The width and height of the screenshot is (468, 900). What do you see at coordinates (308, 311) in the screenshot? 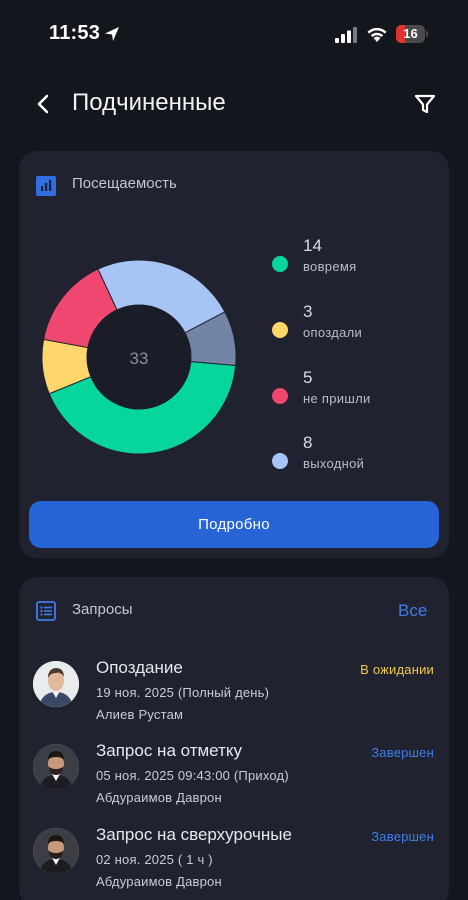
I see `legend-count: 3` at bounding box center [308, 311].